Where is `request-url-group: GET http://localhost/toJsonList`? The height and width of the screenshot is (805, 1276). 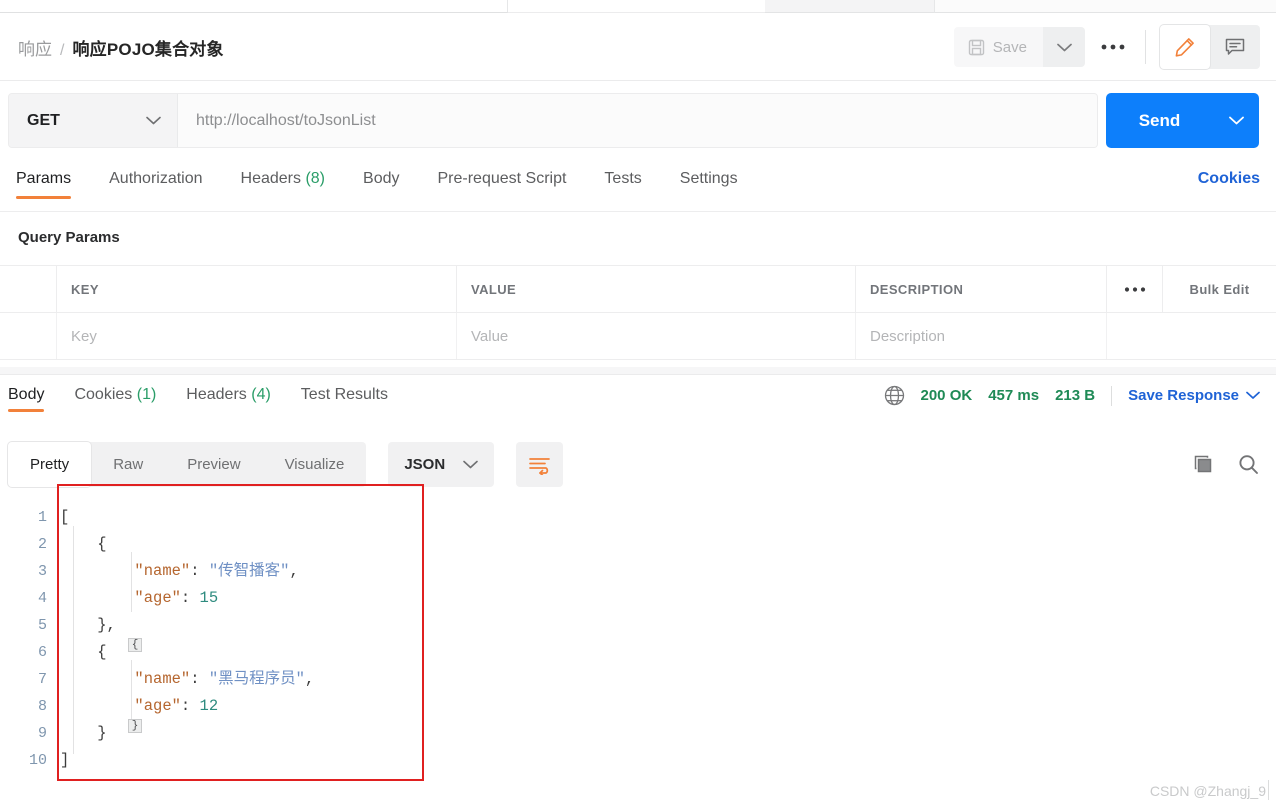
request-url-group: GET http://localhost/toJsonList is located at coordinates (553, 120).